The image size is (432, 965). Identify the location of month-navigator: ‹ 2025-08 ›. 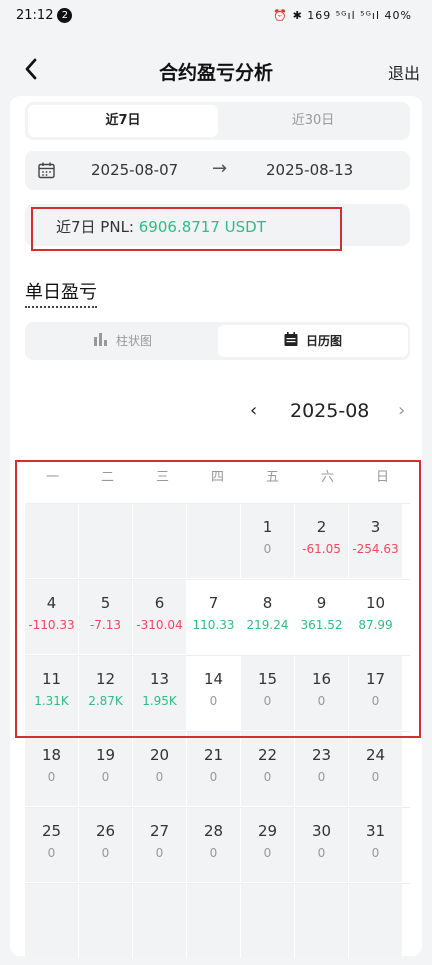
(335, 413).